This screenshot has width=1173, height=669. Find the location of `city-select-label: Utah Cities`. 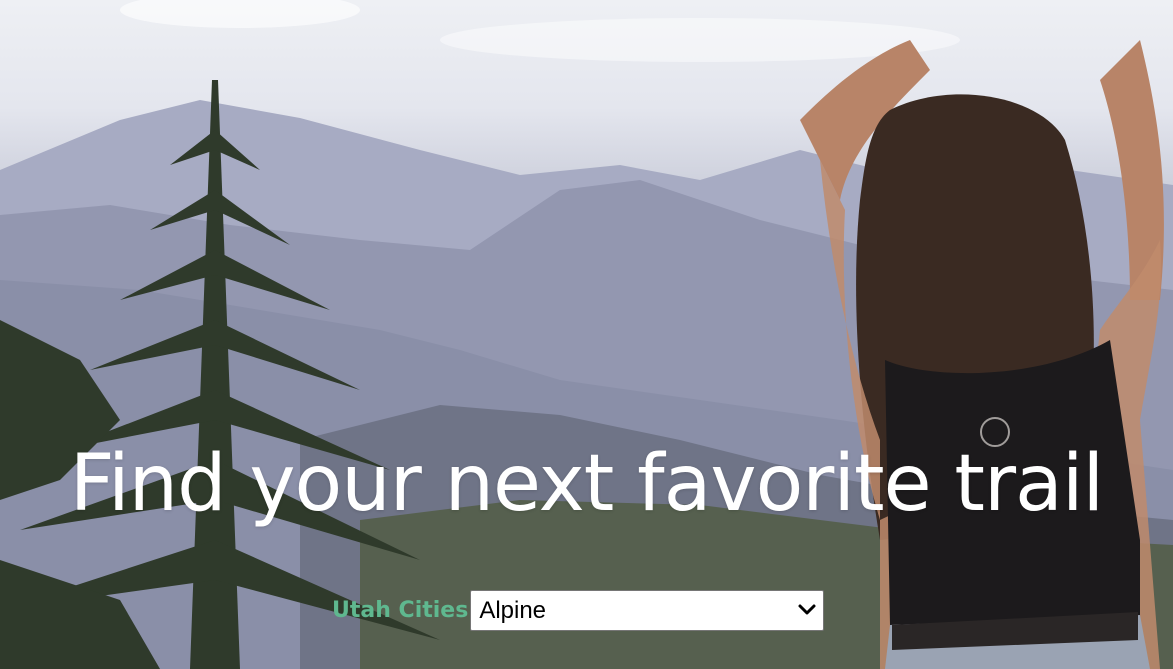

city-select-label: Utah Cities is located at coordinates (400, 610).